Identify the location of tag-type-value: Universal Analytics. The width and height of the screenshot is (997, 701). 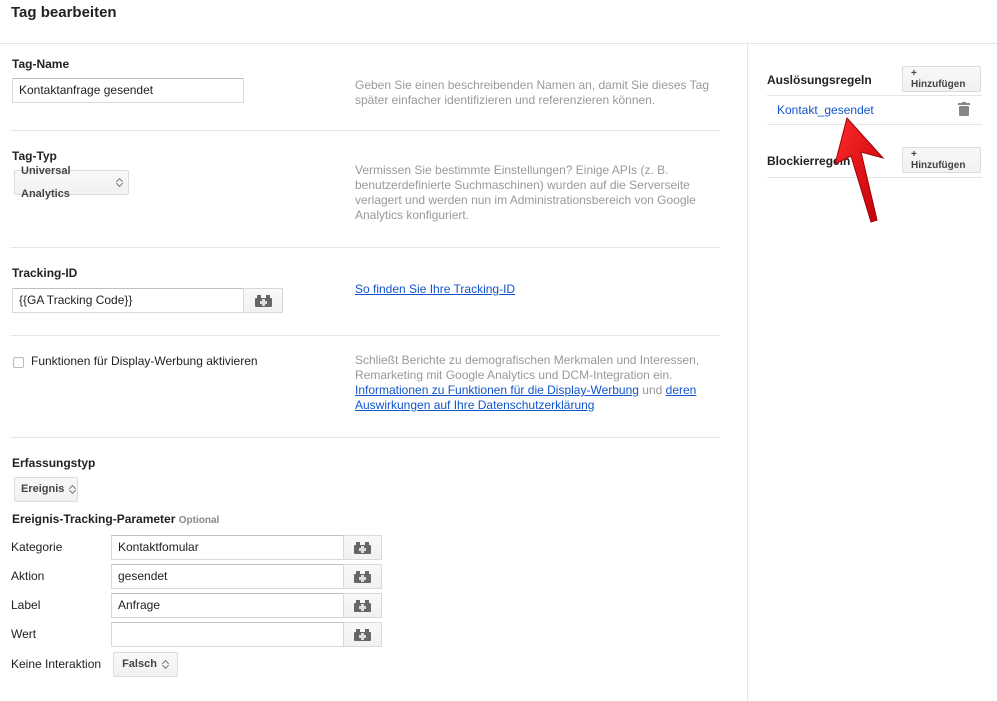
(46, 182).